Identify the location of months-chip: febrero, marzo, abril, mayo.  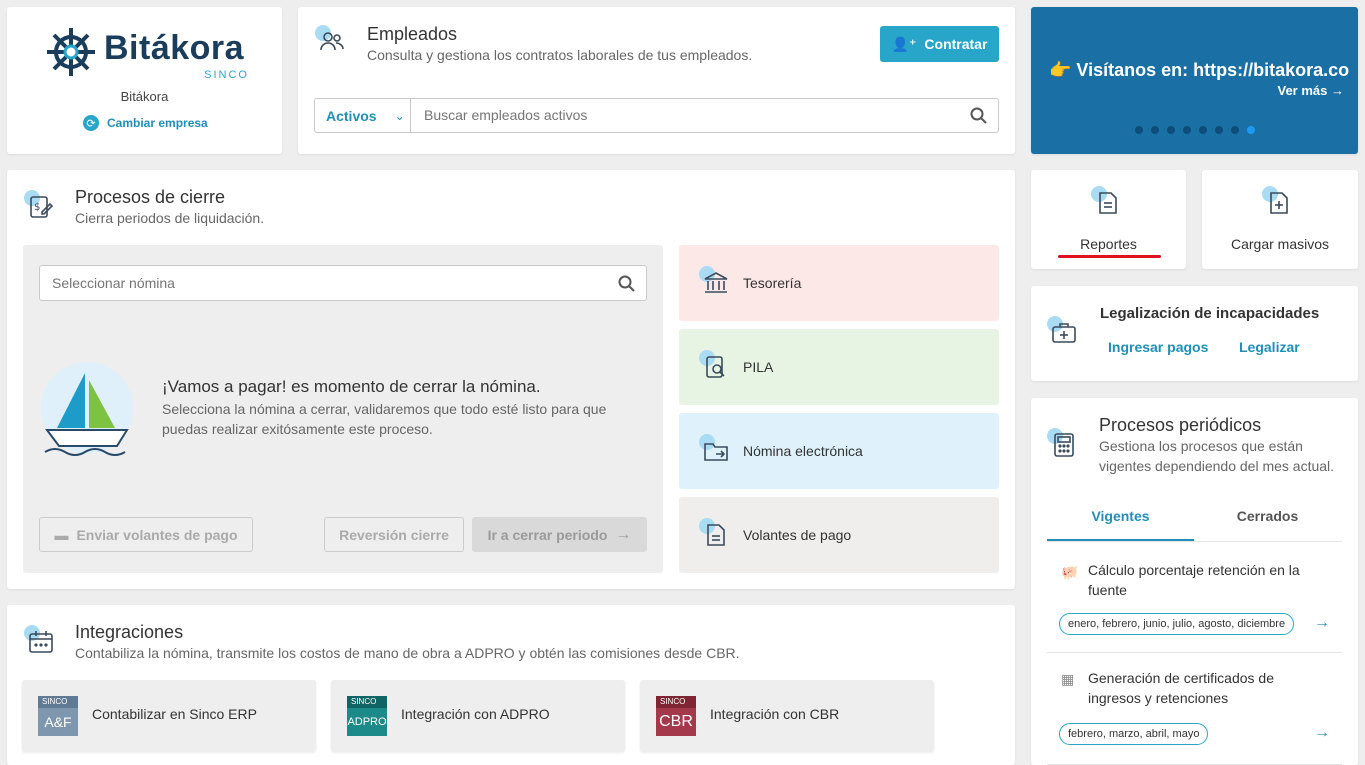
(1134, 734).